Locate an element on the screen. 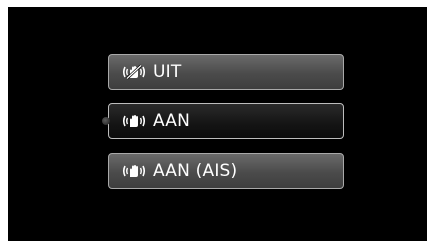  option-aan-label: AAN is located at coordinates (172, 121).